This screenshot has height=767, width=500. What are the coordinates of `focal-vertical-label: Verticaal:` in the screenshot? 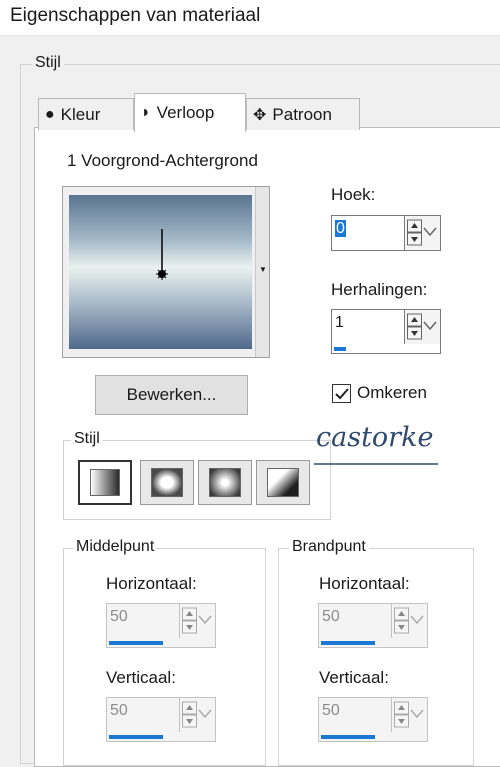 It's located at (354, 677).